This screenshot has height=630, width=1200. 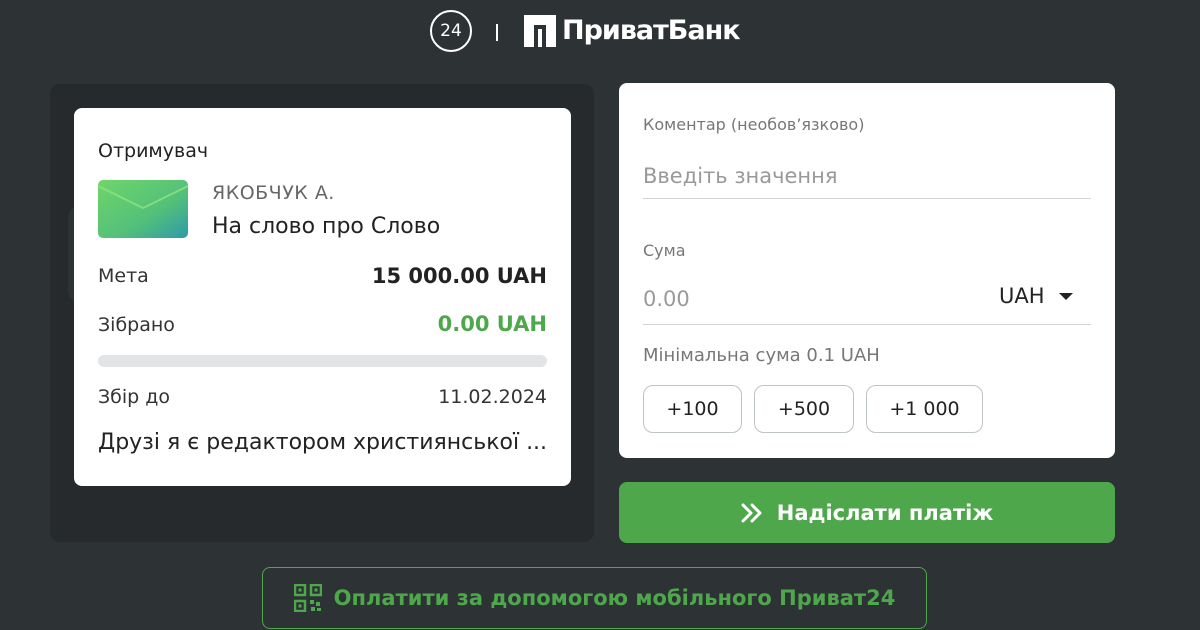 What do you see at coordinates (885, 512) in the screenshot?
I see `send-payment-label: Надіслати платіж` at bounding box center [885, 512].